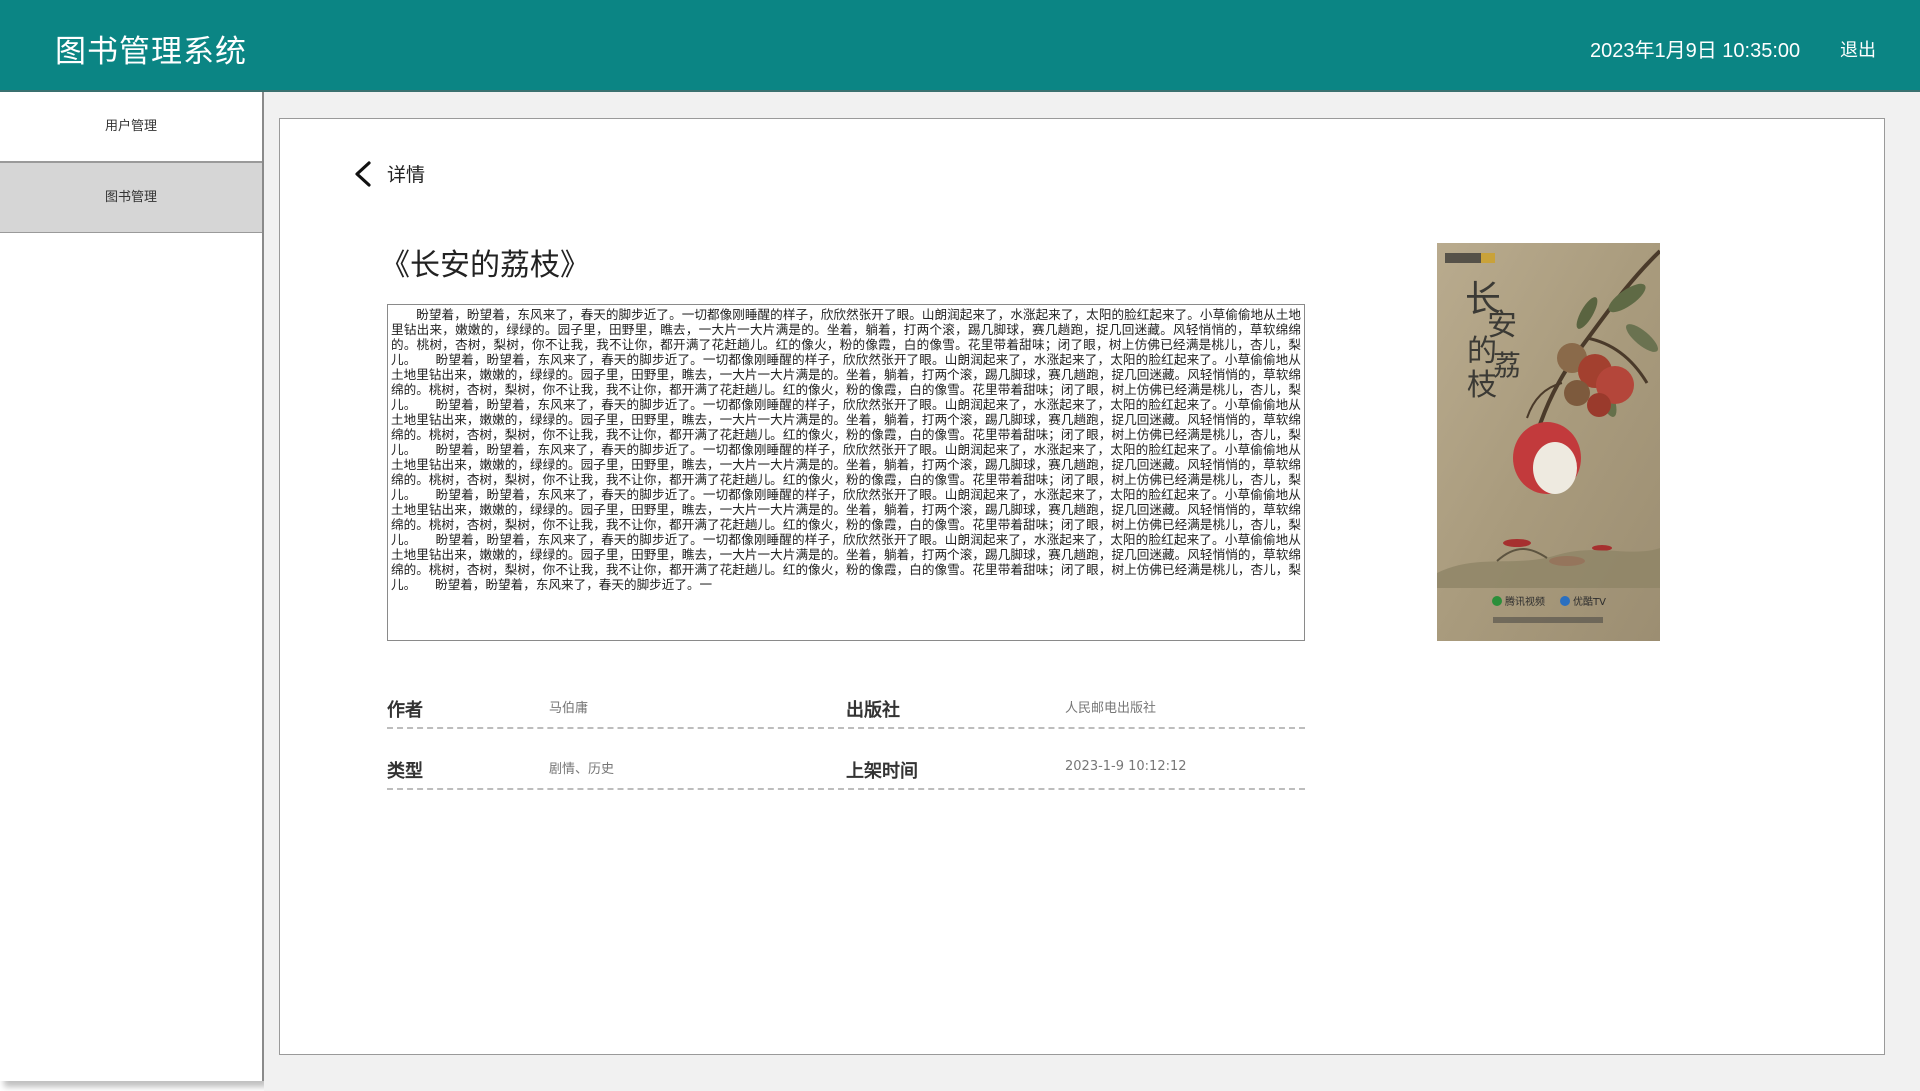 The height and width of the screenshot is (1091, 1920). What do you see at coordinates (582, 769) in the screenshot?
I see `genre-value: 剧情、历史` at bounding box center [582, 769].